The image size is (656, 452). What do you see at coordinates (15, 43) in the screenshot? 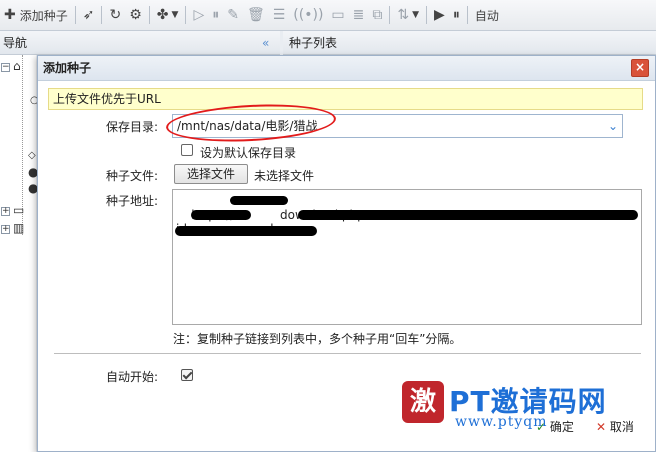
I see `nav-title: 导航` at bounding box center [15, 43].